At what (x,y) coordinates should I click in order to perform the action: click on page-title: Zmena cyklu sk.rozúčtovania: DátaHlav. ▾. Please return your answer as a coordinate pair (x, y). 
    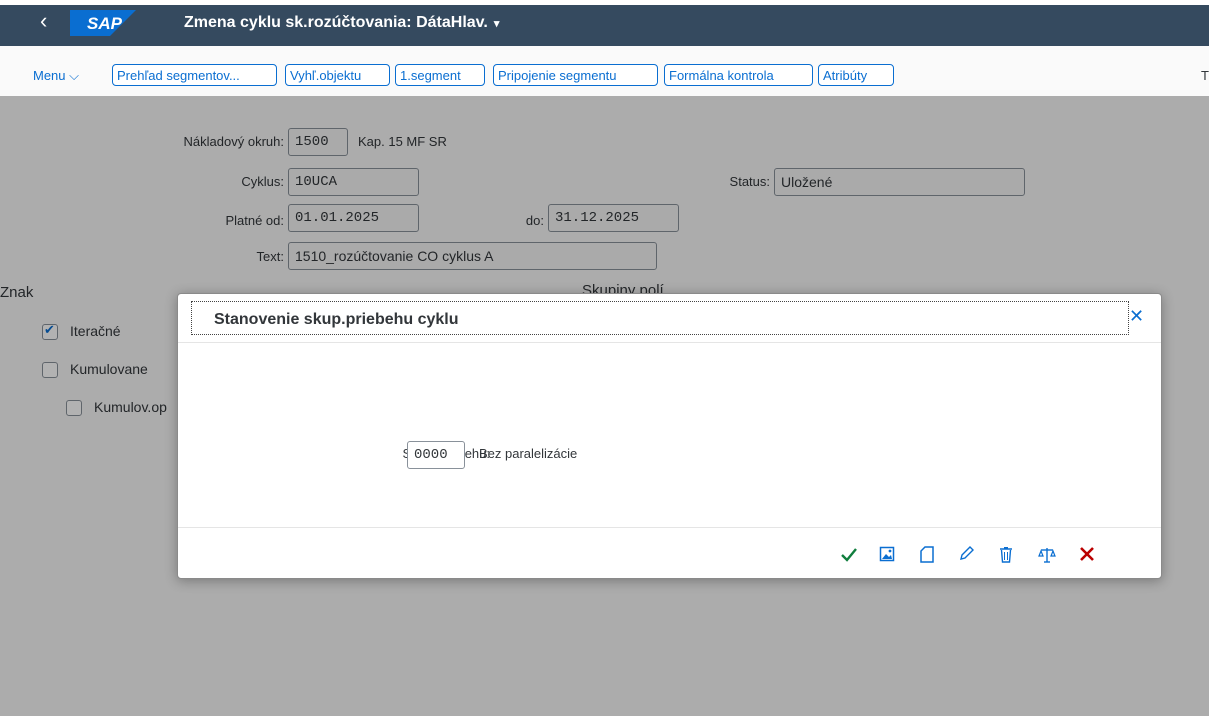
    Looking at the image, I should click on (341, 23).